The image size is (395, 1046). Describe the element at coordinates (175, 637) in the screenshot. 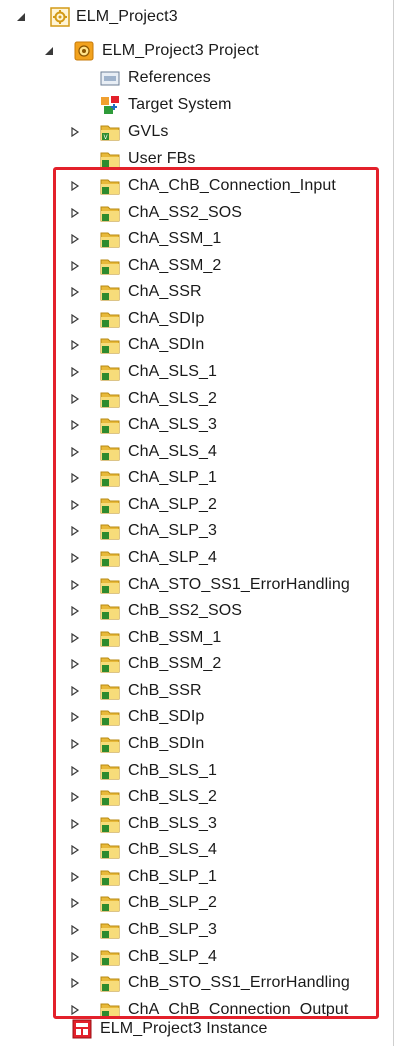

I see `tree-node-label: ChB_SSM_1` at that location.